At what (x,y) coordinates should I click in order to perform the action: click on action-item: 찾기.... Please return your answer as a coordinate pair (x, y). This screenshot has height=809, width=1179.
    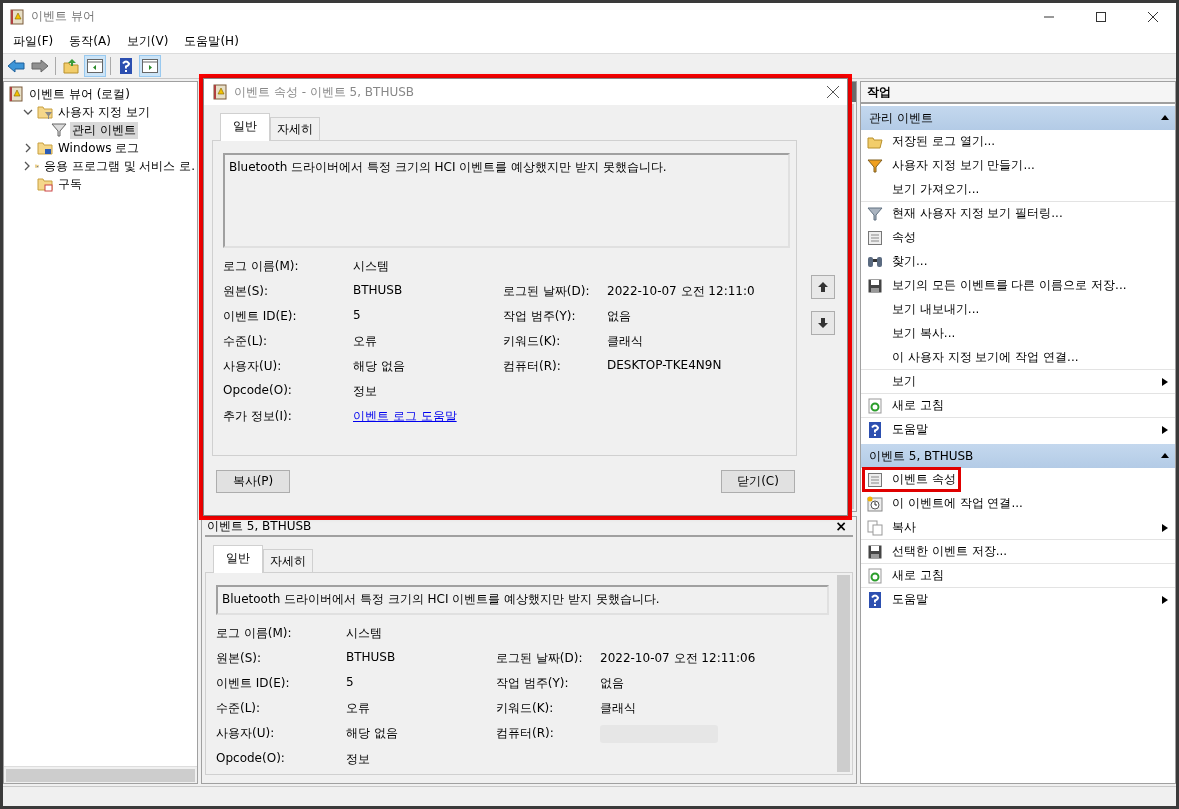
    Looking at the image, I should click on (910, 261).